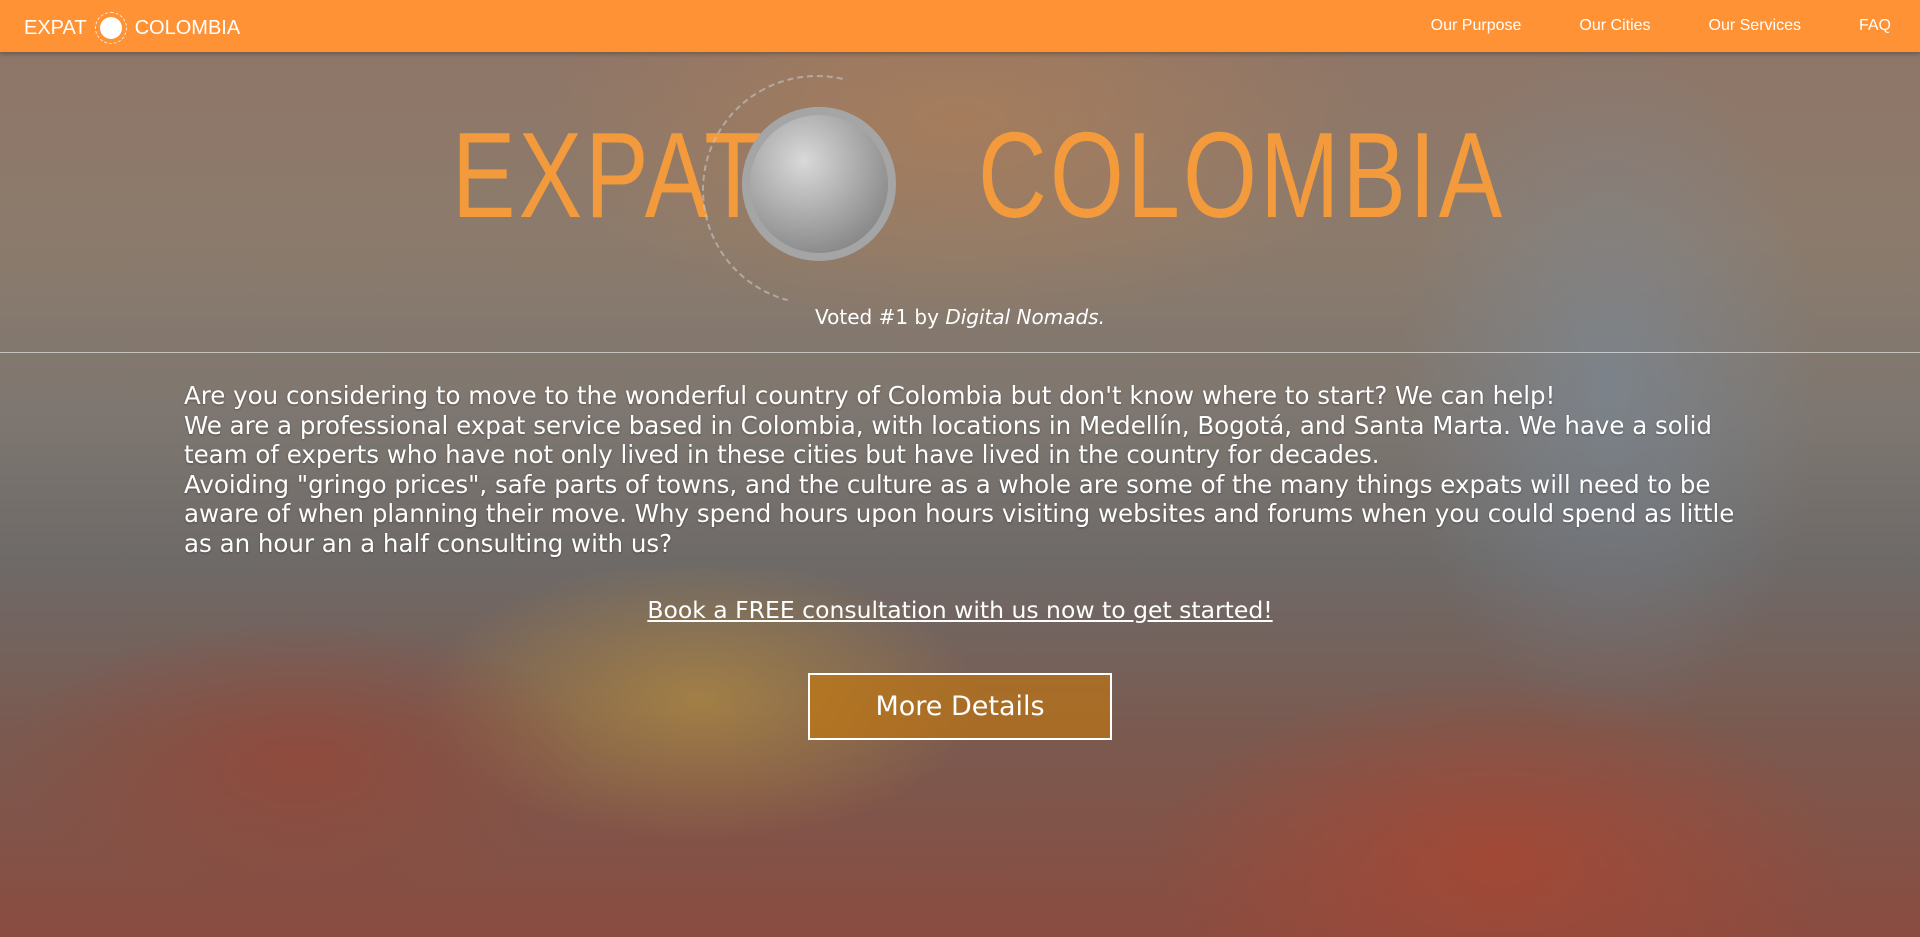 This screenshot has height=937, width=1920. Describe the element at coordinates (187, 27) in the screenshot. I see `brand-text-right: COLOMBIA` at that location.